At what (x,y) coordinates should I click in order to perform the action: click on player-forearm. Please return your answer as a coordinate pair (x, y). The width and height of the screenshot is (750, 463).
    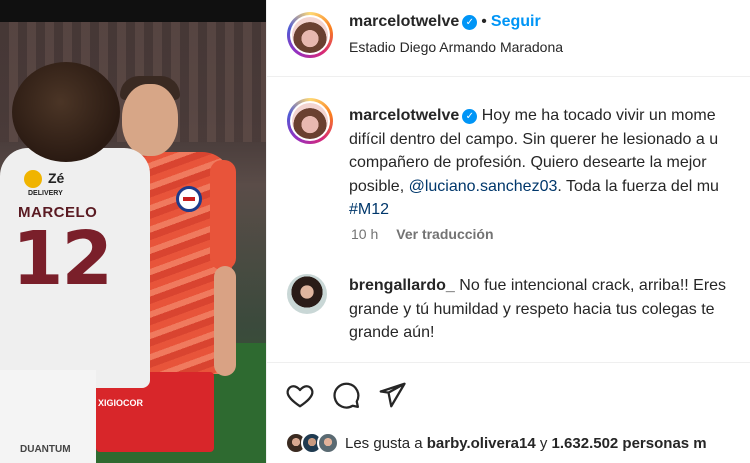
    Looking at the image, I should click on (225, 321).